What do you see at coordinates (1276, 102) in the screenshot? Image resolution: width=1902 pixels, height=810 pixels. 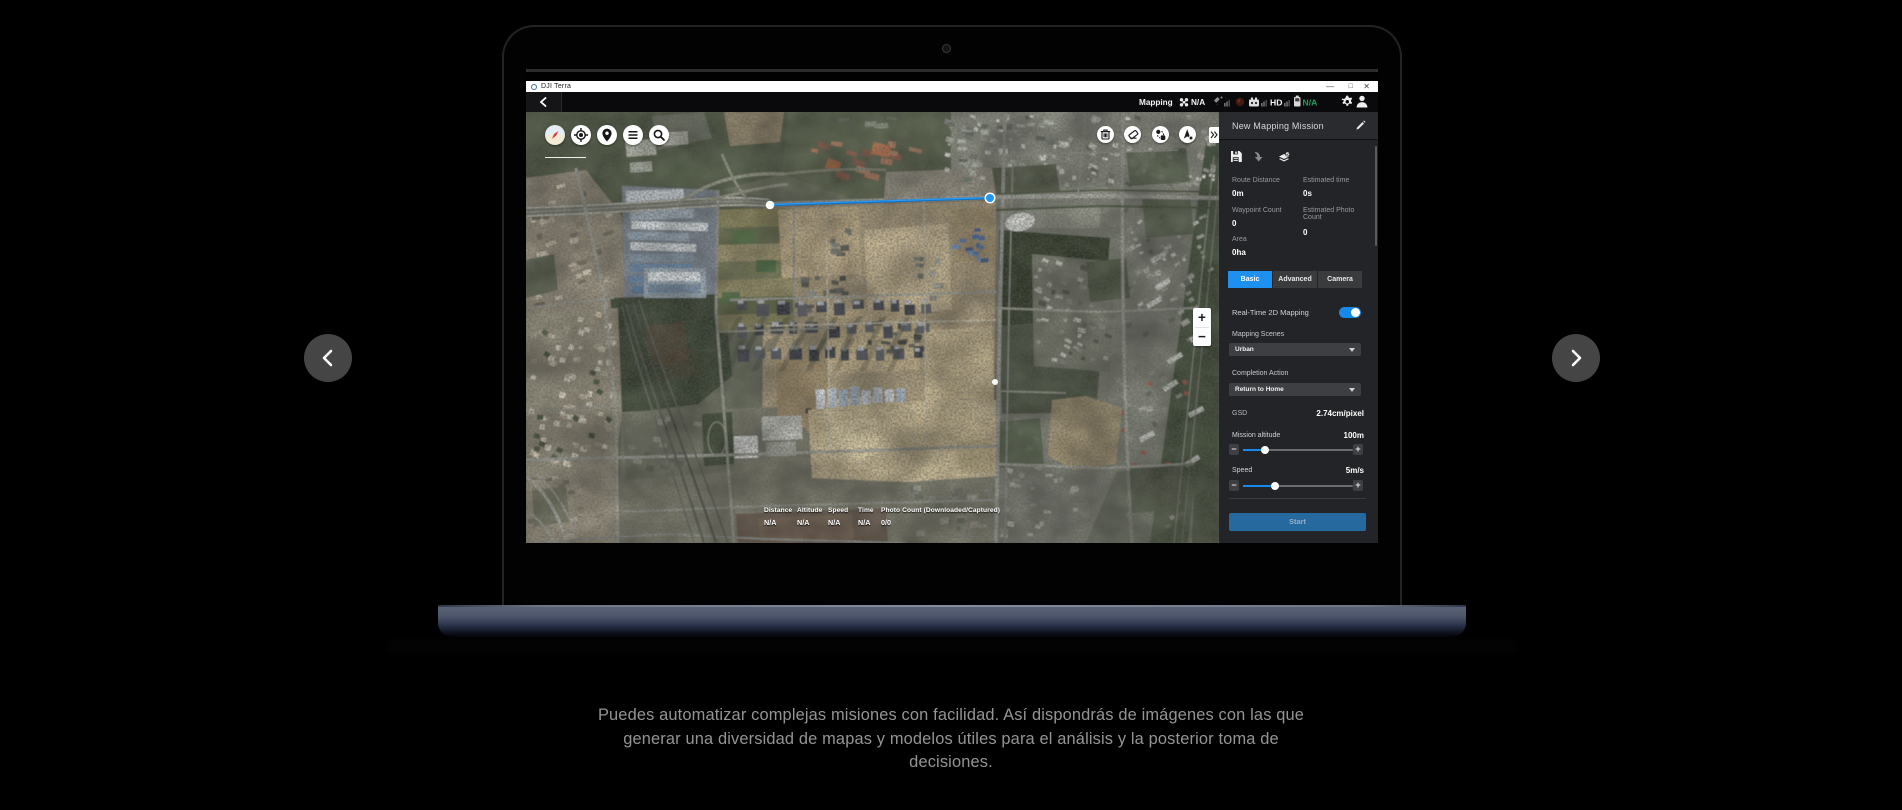 I see `svg-text: HD` at bounding box center [1276, 102].